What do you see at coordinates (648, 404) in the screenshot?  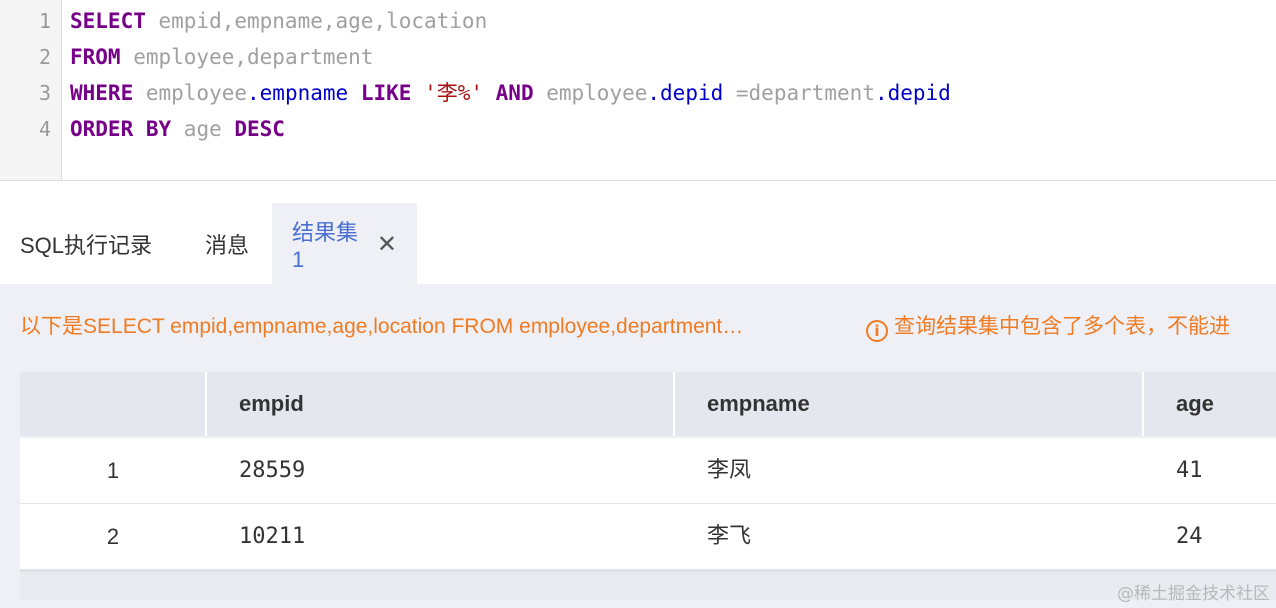 I see `grid-header: empid empname age` at bounding box center [648, 404].